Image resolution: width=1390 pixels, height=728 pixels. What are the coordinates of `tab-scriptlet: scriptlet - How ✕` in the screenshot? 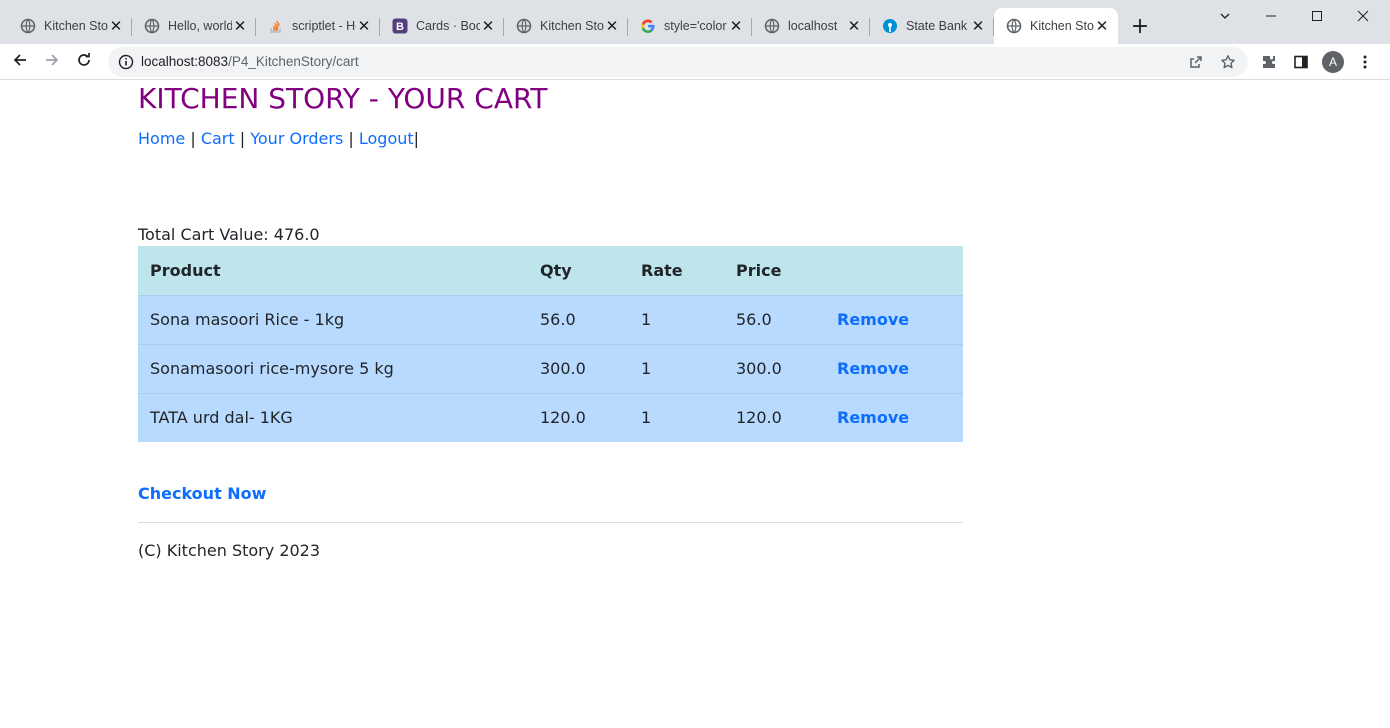 It's located at (318, 26).